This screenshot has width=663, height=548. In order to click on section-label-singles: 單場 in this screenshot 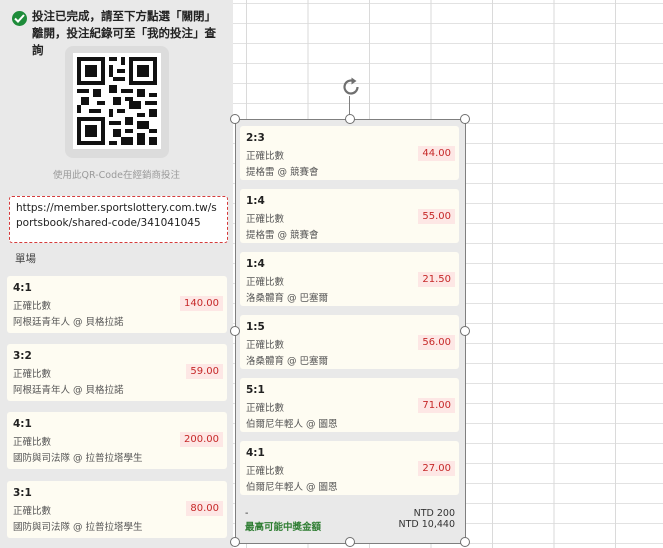, I will do `click(25, 259)`.